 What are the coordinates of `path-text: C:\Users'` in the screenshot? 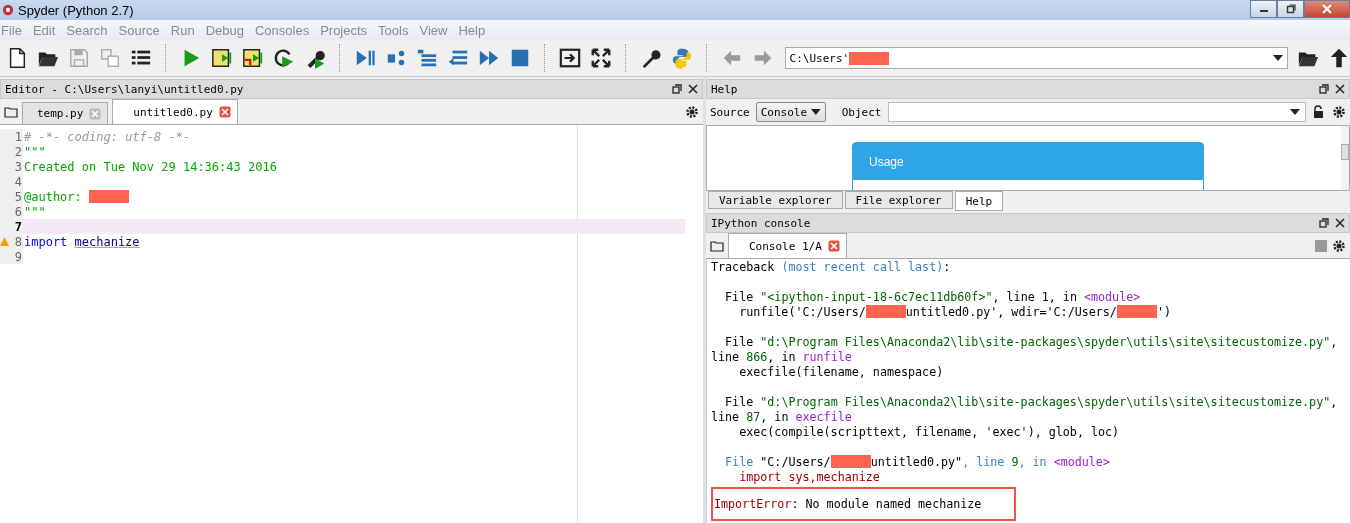 It's located at (819, 58).